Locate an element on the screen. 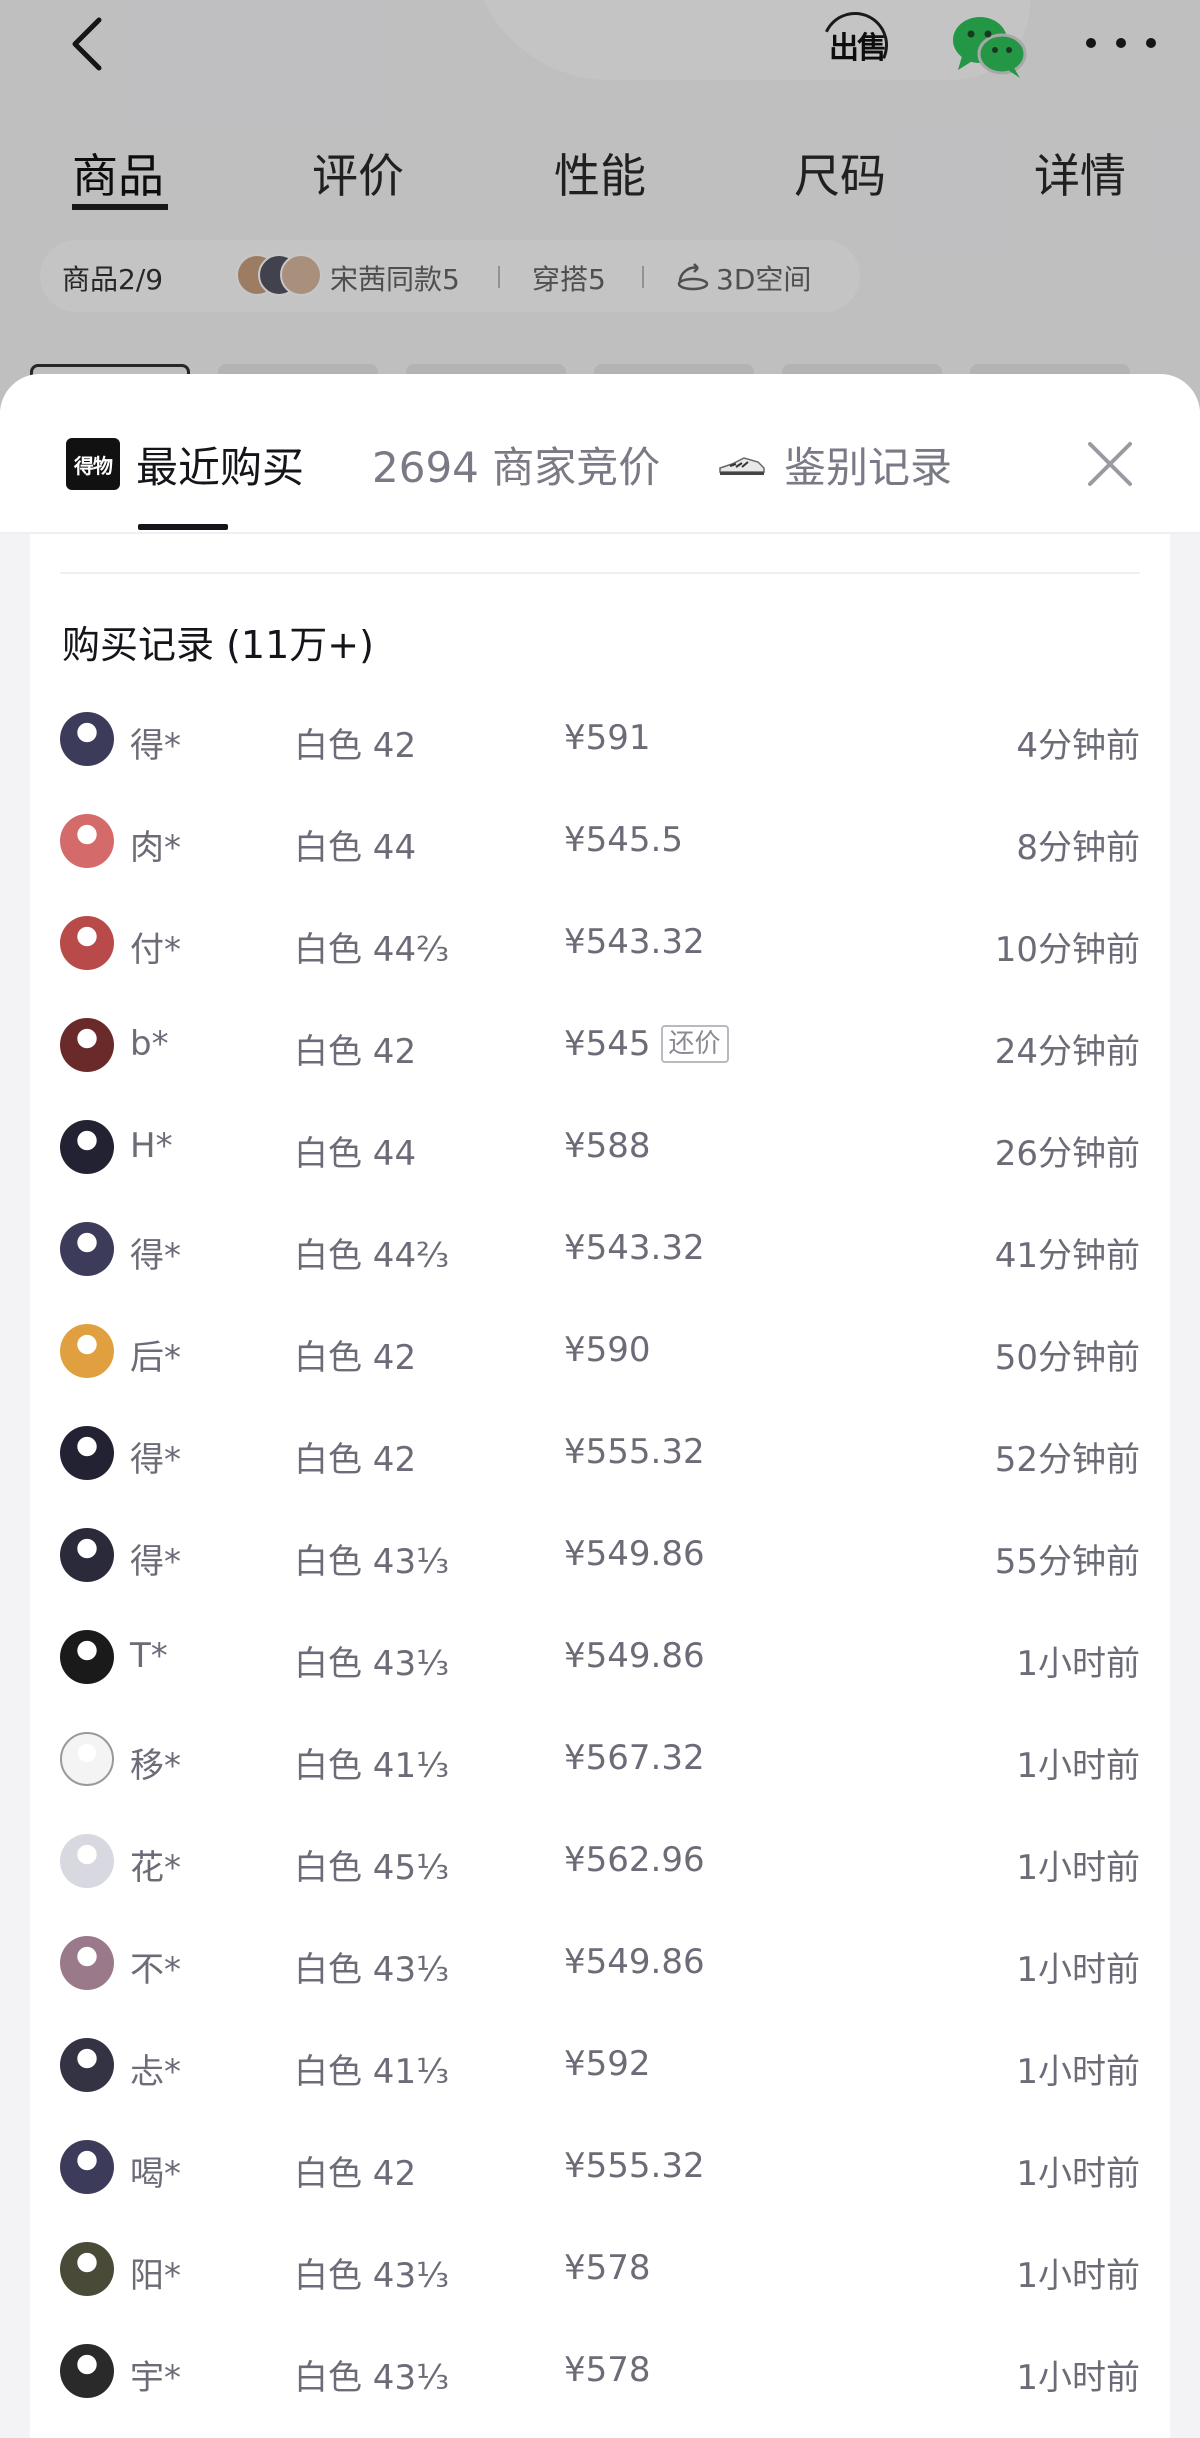  buyer-name: 移* is located at coordinates (155, 1766).